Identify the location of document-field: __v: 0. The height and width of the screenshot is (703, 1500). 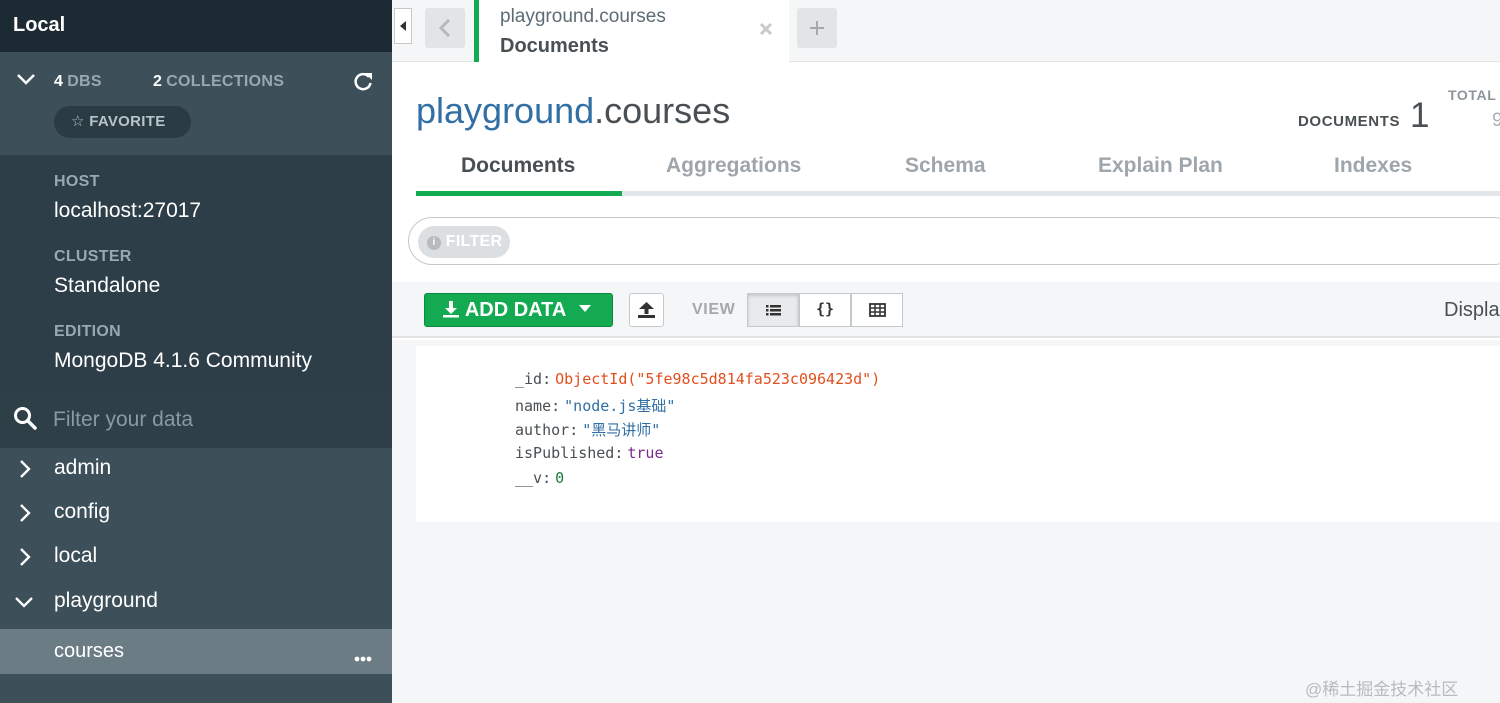
(540, 478).